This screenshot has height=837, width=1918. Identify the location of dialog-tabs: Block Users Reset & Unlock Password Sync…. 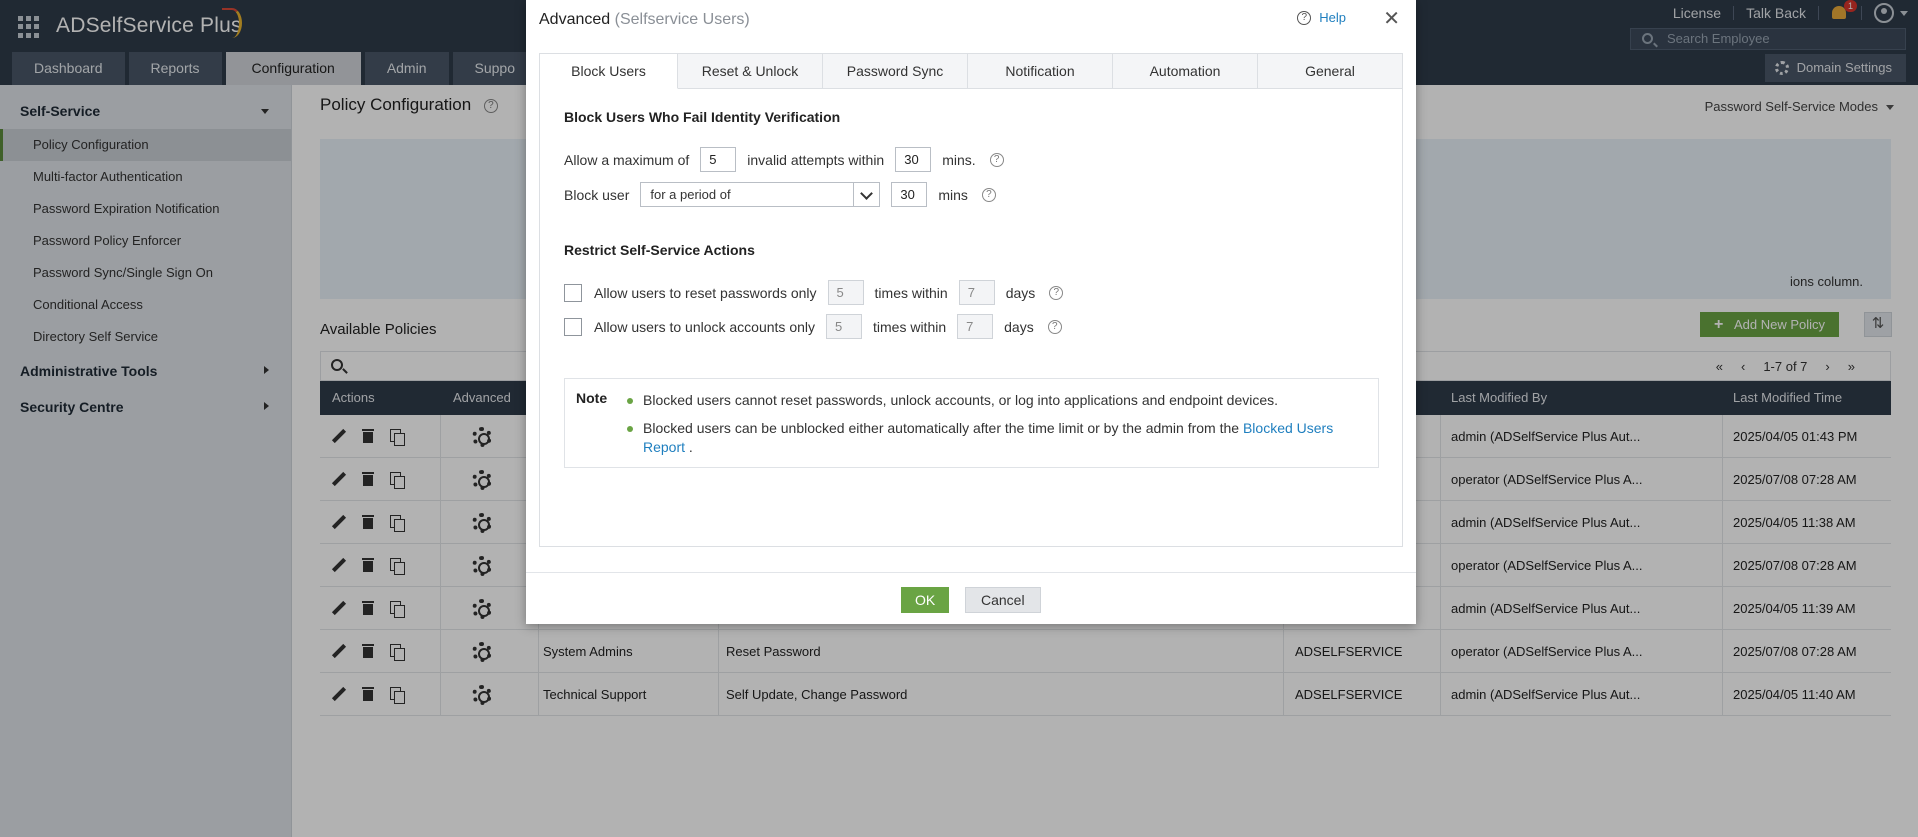
(971, 71).